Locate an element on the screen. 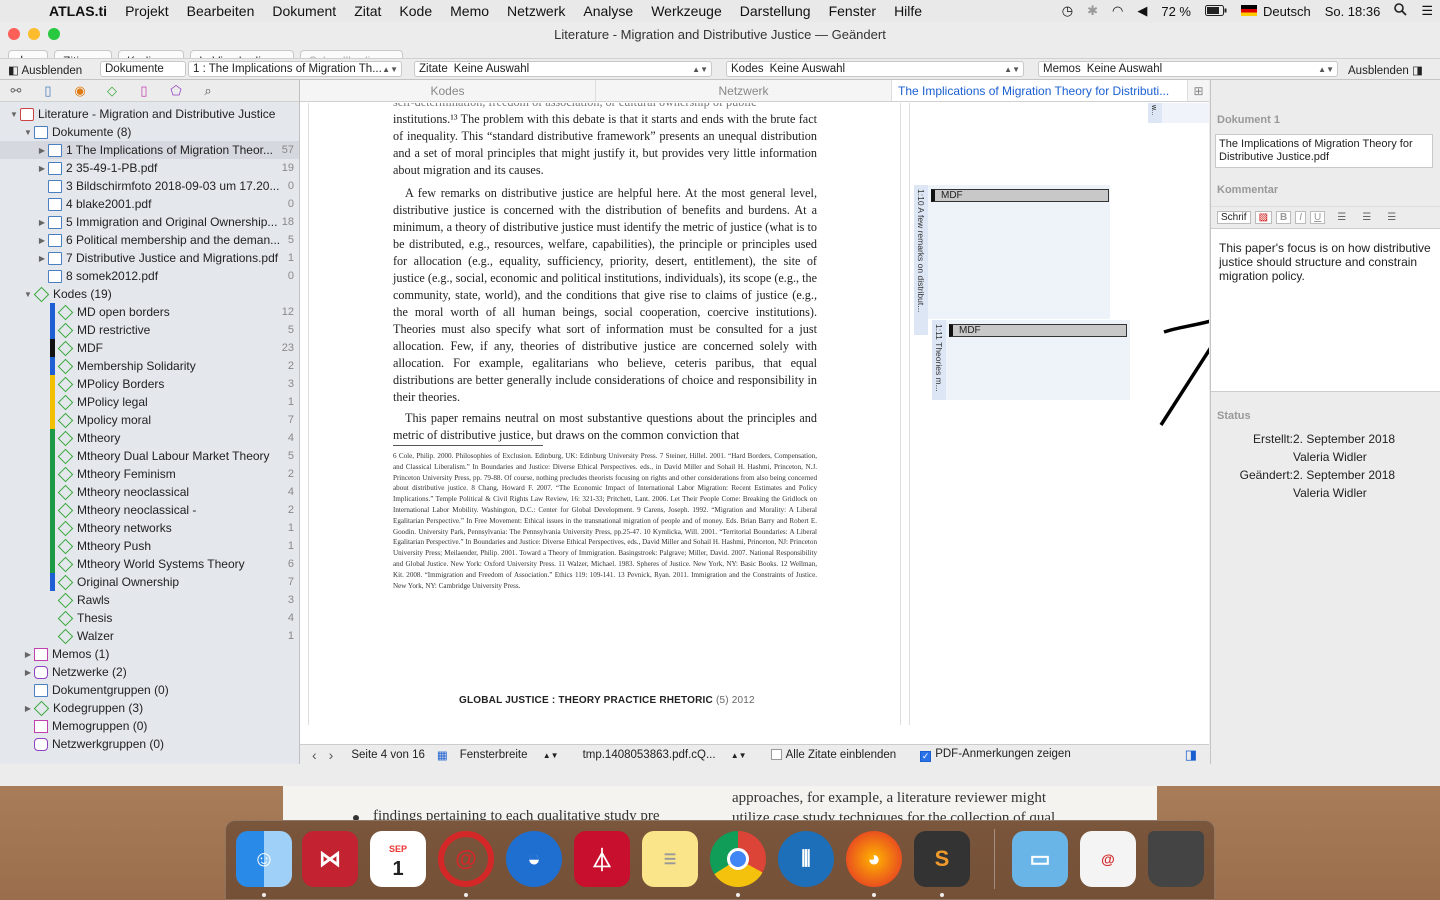 The image size is (1440, 900). tree-code-item: MPolicy Borders 3 is located at coordinates (149, 384).